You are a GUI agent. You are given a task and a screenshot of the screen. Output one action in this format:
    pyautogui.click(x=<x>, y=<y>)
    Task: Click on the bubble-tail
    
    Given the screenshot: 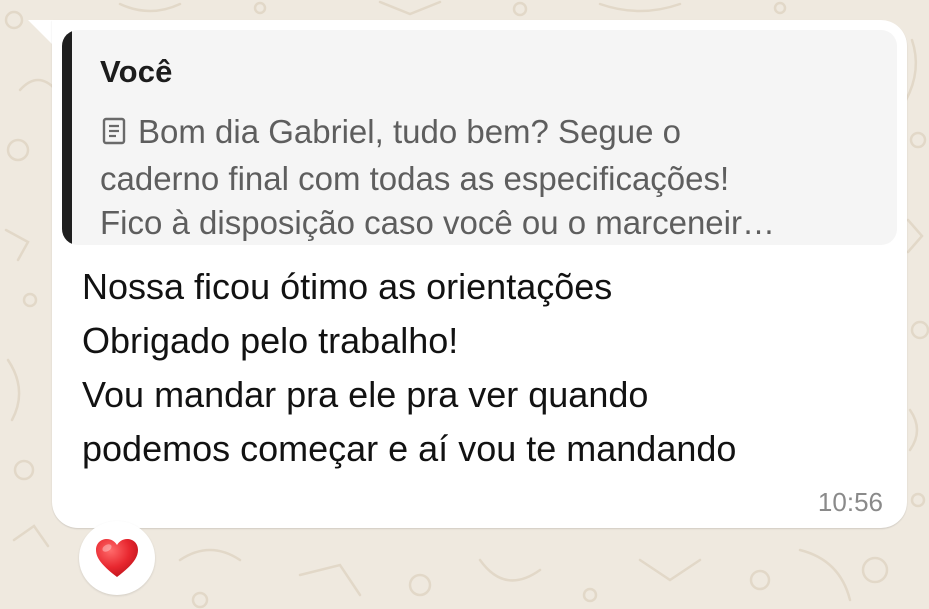 What is the action you would take?
    pyautogui.click(x=41, y=33)
    